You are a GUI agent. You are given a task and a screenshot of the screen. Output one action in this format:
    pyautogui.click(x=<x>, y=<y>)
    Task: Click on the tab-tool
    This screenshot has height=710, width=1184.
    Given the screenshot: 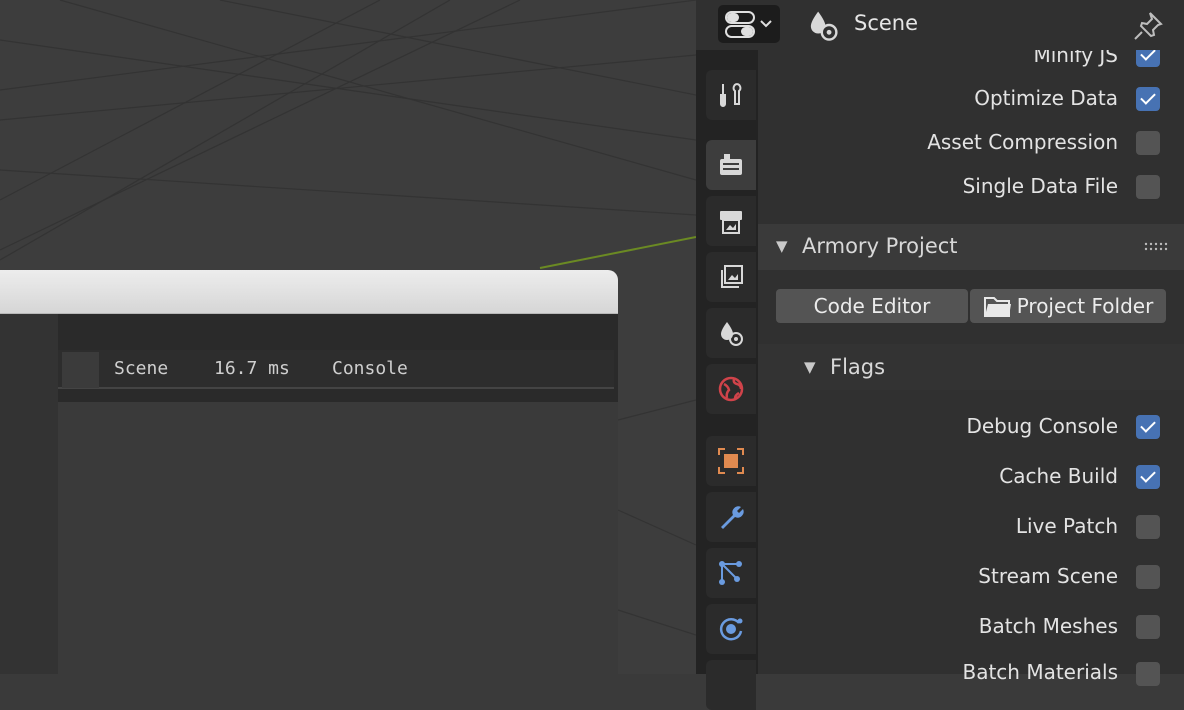 What is the action you would take?
    pyautogui.click(x=731, y=95)
    